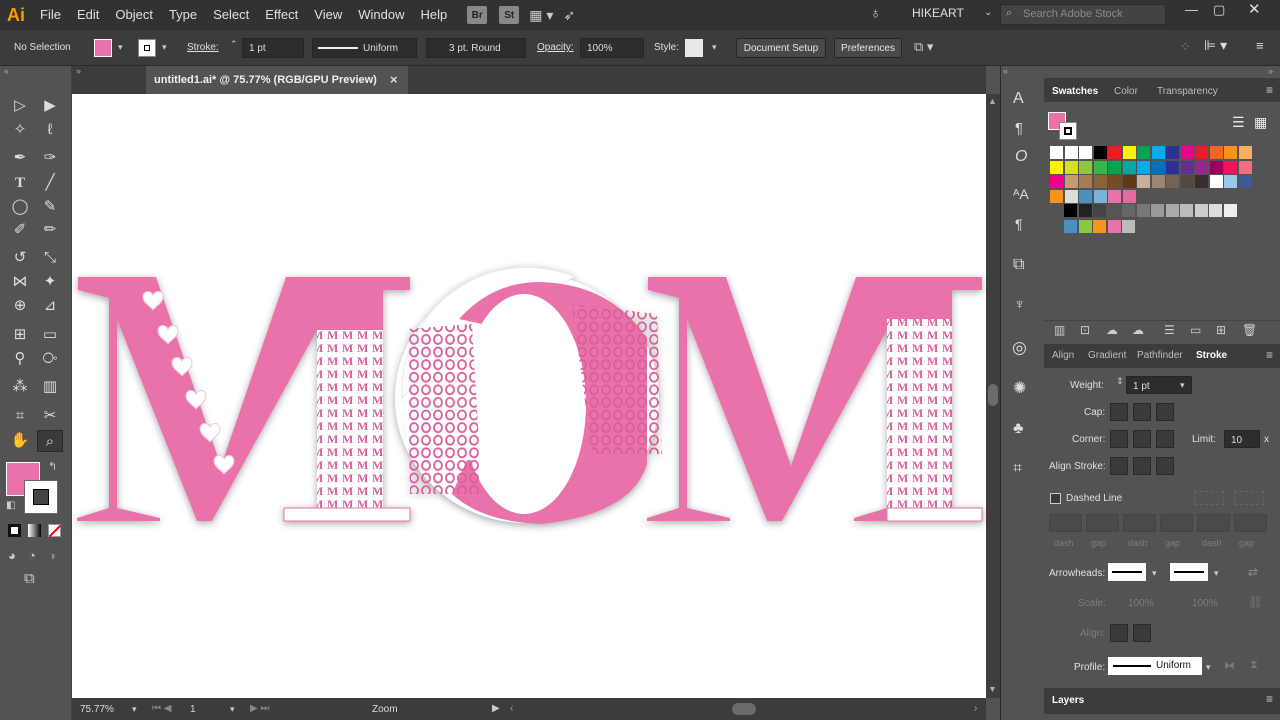 This screenshot has width=1280, height=720. What do you see at coordinates (1126, 91) in the screenshot?
I see `tab-color: Color` at bounding box center [1126, 91].